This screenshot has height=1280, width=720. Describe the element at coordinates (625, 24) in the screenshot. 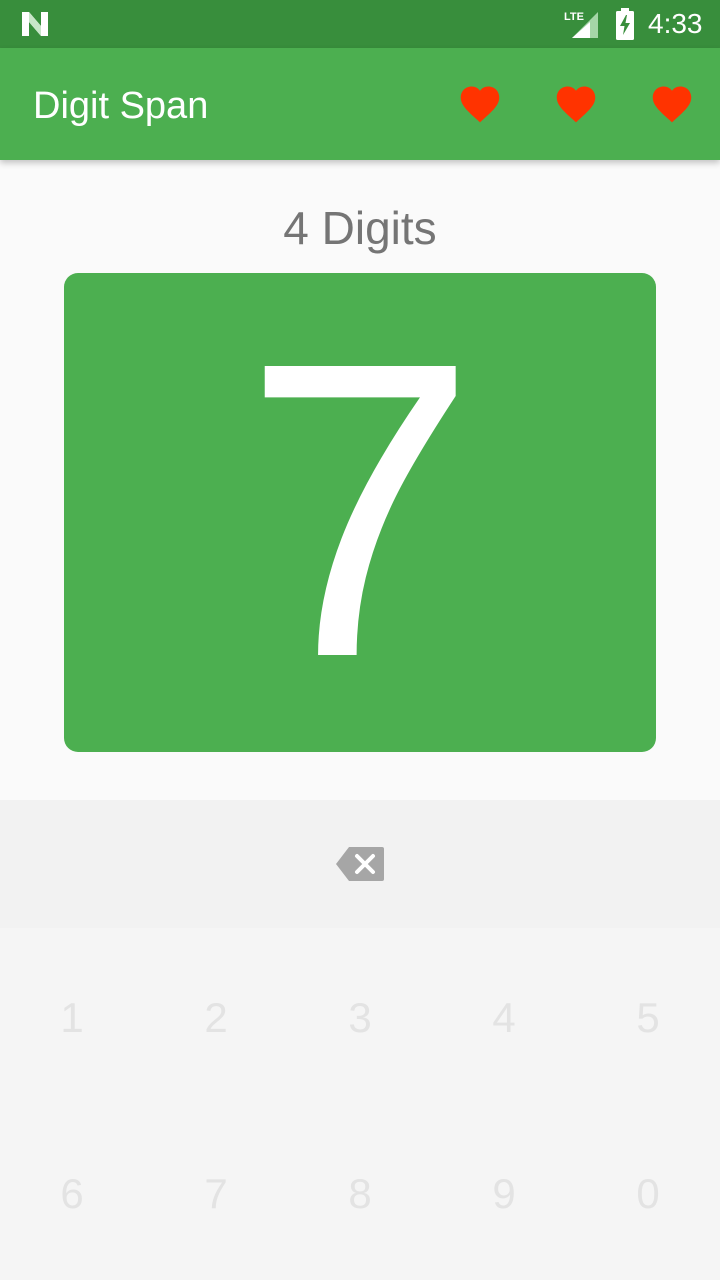

I see `battery-charging-icon` at that location.